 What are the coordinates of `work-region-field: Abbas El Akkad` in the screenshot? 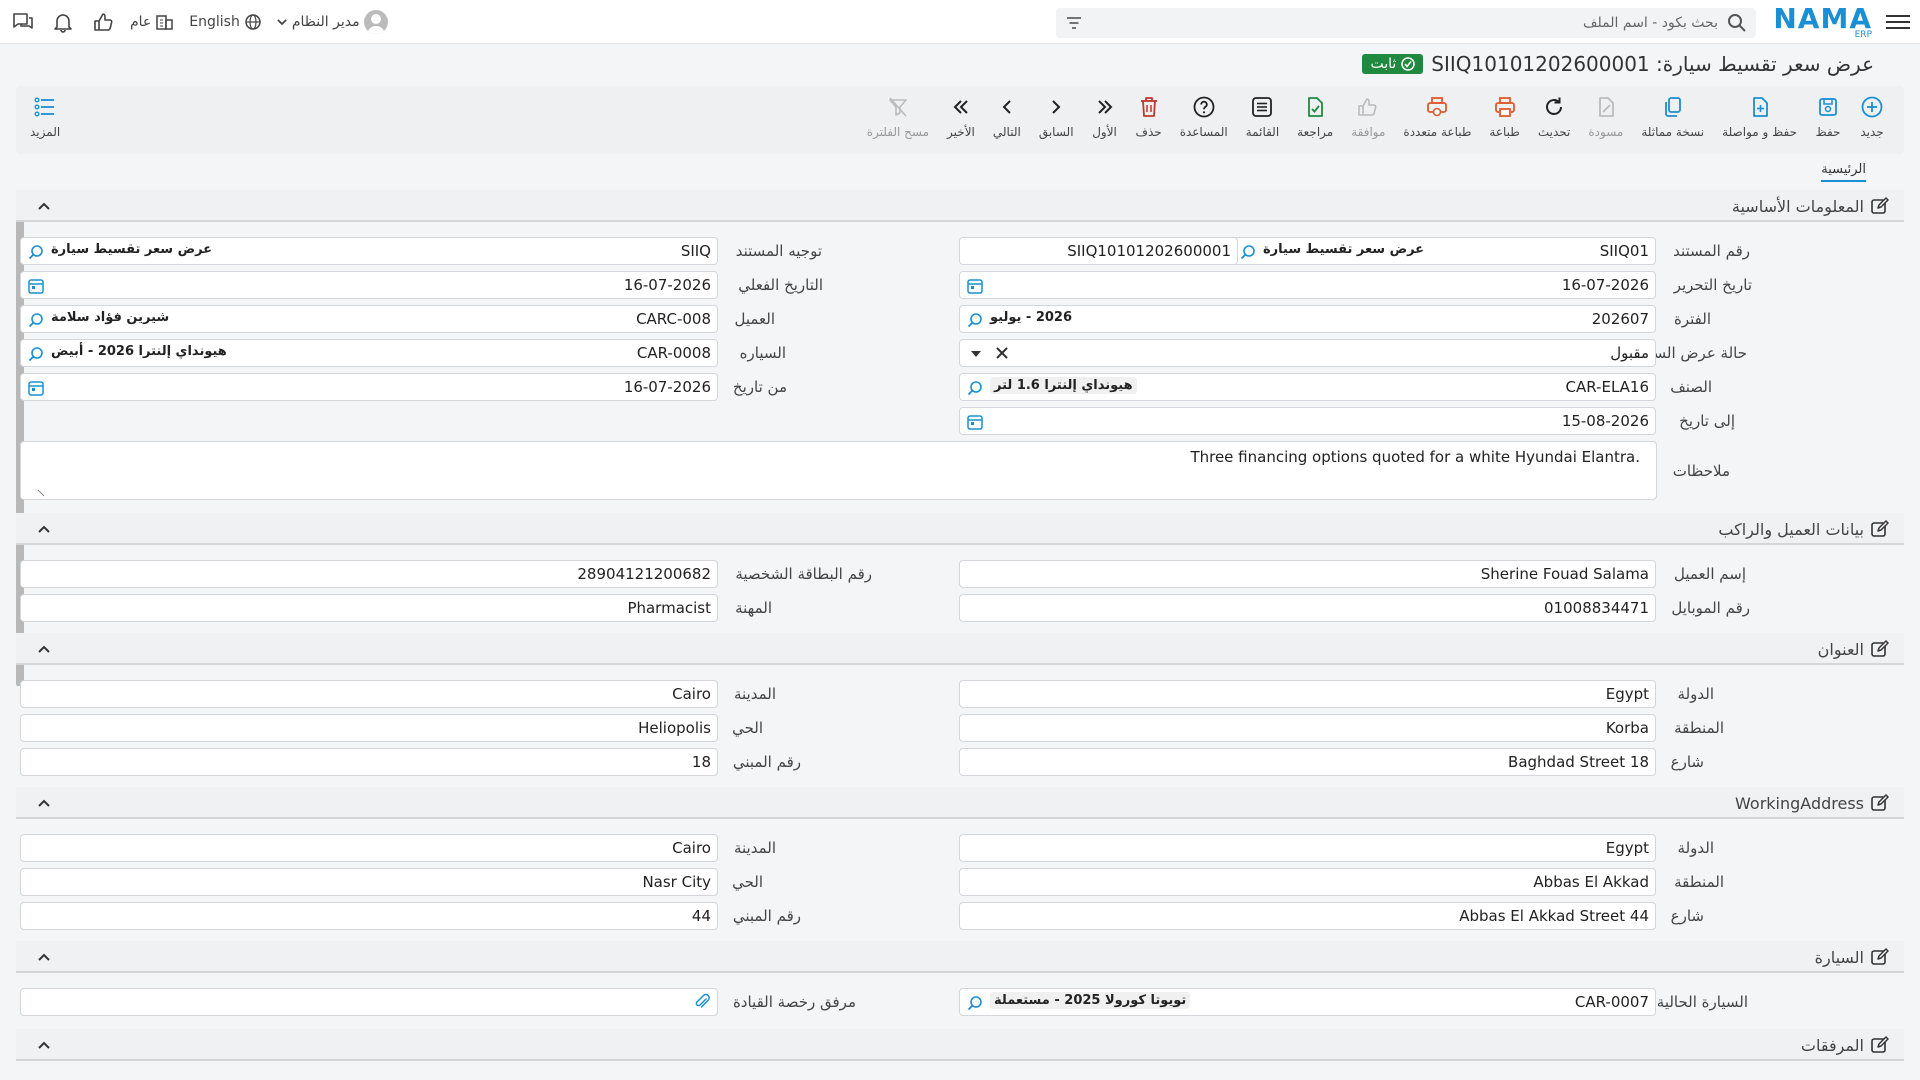 It's located at (1307, 882).